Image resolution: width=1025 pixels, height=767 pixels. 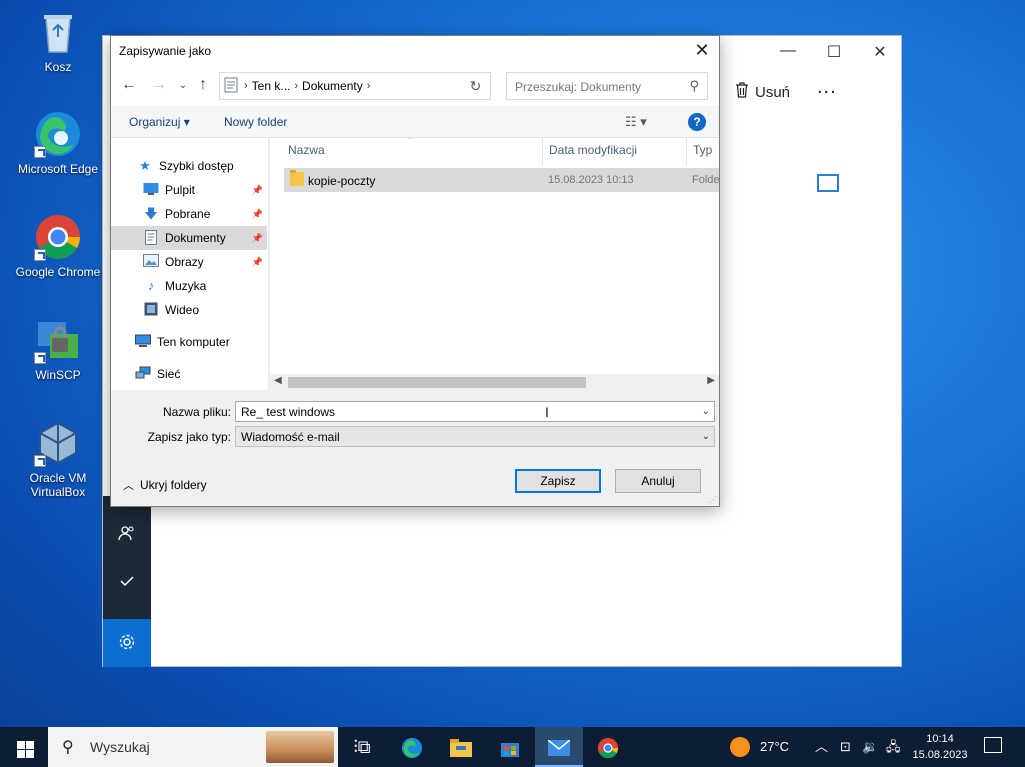 I want to click on nav-this-pc: Ten komputer, so click(x=200, y=342).